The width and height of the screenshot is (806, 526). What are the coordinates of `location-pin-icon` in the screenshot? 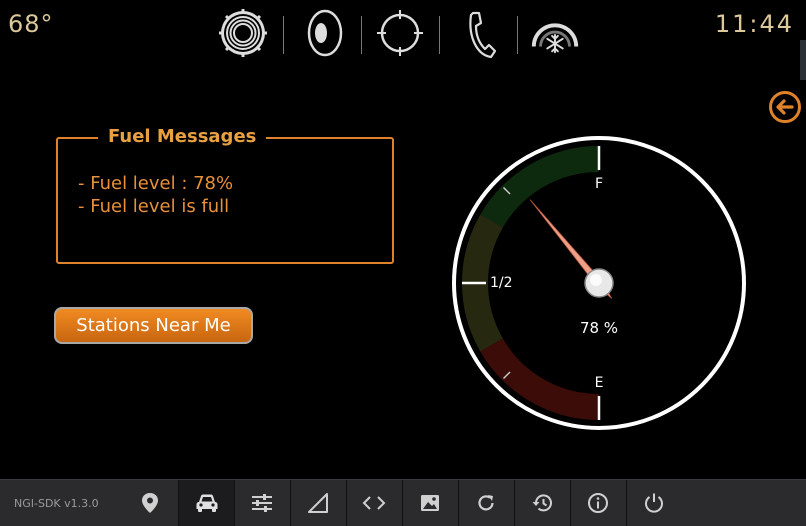 It's located at (149, 503).